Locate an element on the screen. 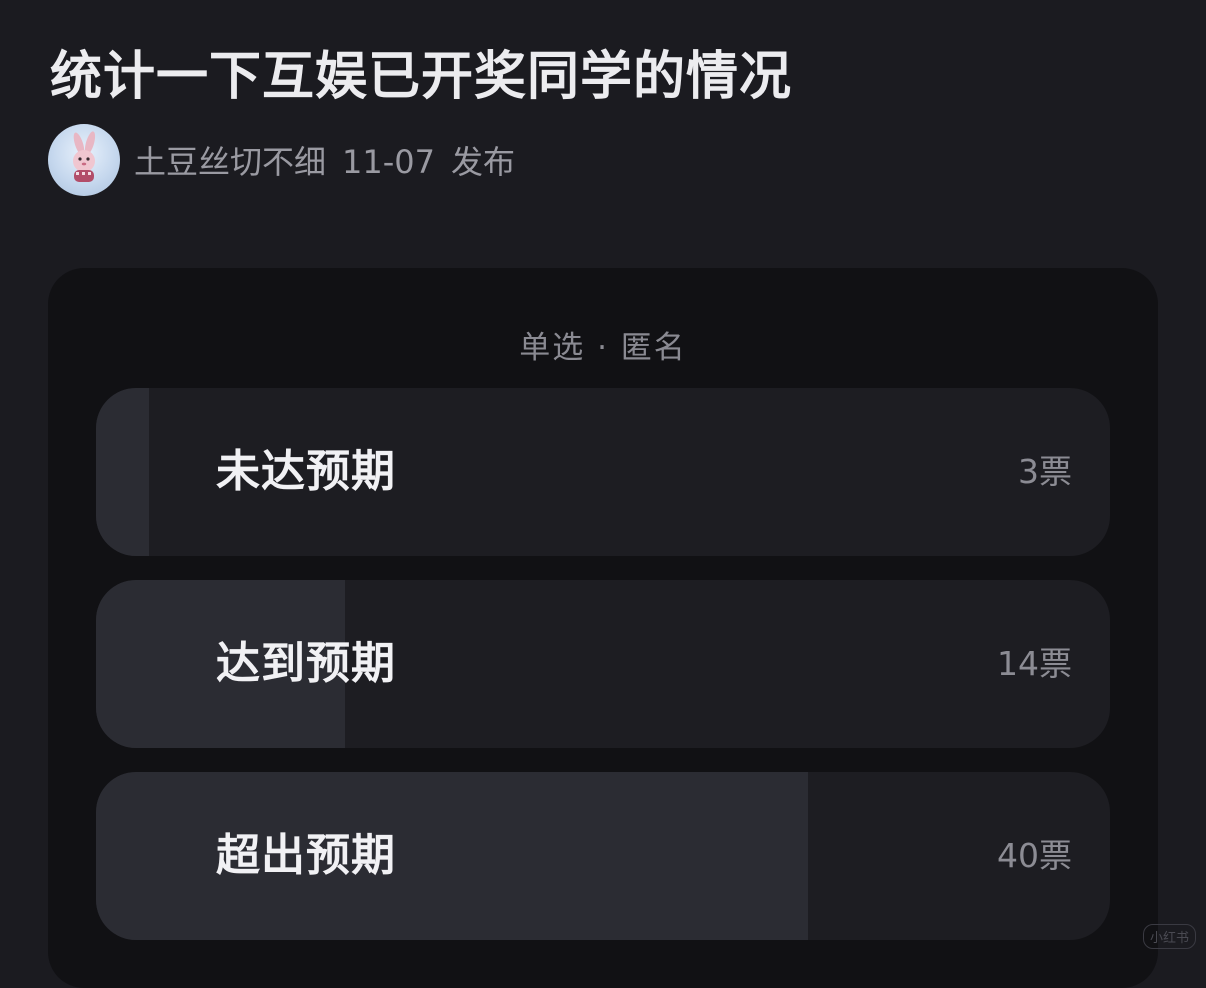 The image size is (1206, 988). poll-option: 达到预期 14票 is located at coordinates (603, 664).